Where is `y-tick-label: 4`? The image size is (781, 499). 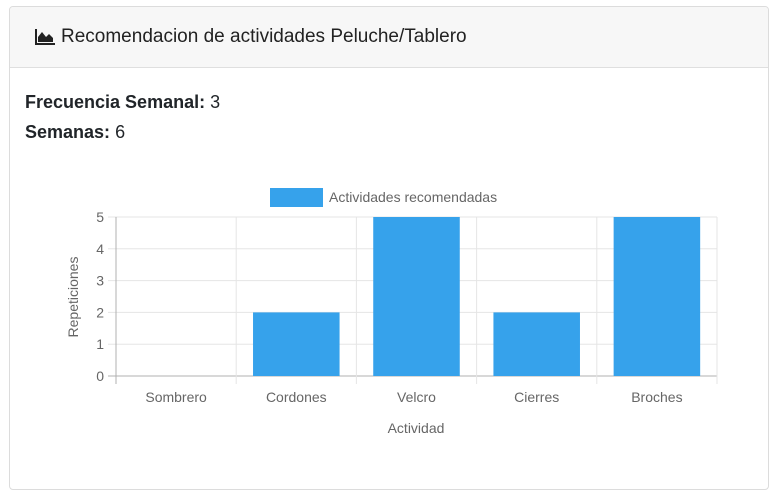 y-tick-label: 4 is located at coordinates (100, 249).